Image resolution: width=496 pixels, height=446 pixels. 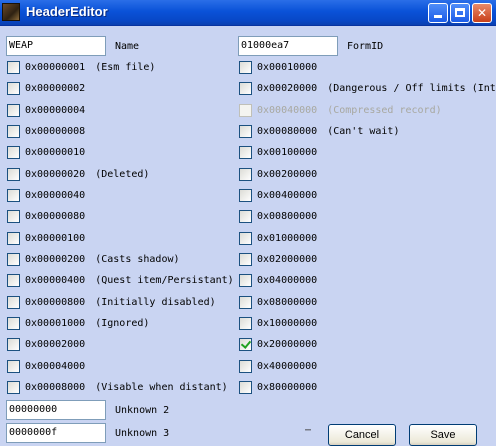 What do you see at coordinates (56, 410) in the screenshot?
I see `unknown2-field: 00000000` at bounding box center [56, 410].